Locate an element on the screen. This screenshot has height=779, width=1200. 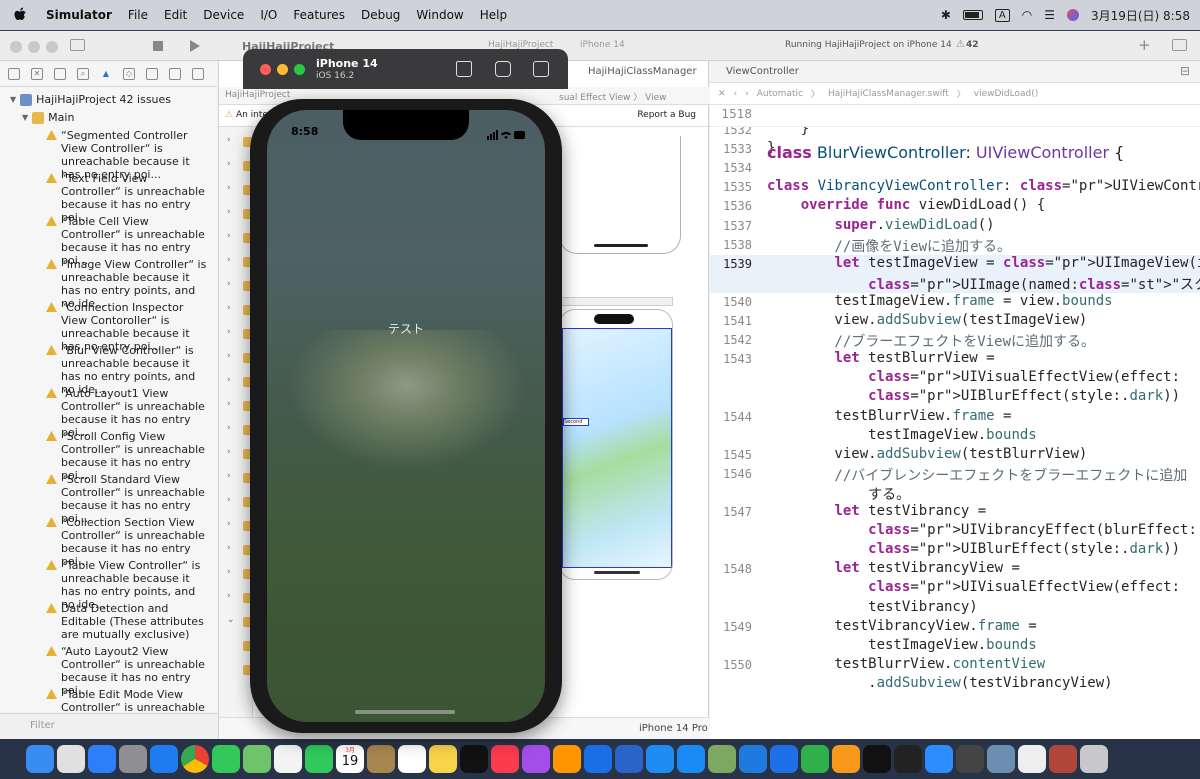
input-mode-indicator: A is located at coordinates (1002, 15).